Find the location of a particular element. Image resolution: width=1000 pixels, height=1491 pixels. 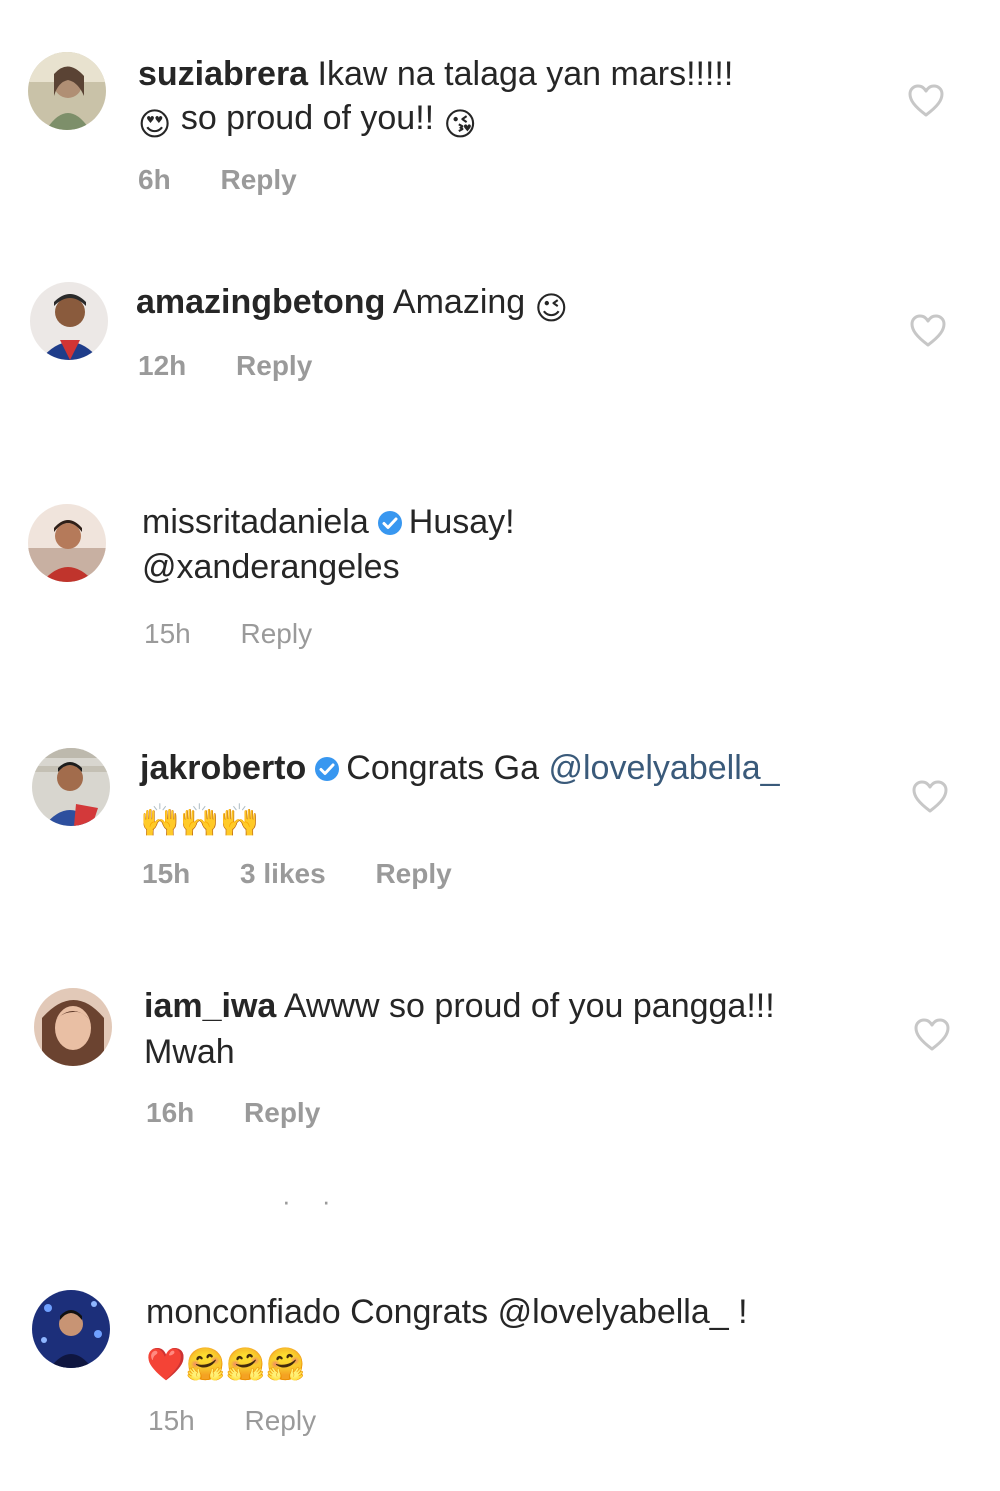

comment-text-line2: @xanderangeles is located at coordinates (271, 567).